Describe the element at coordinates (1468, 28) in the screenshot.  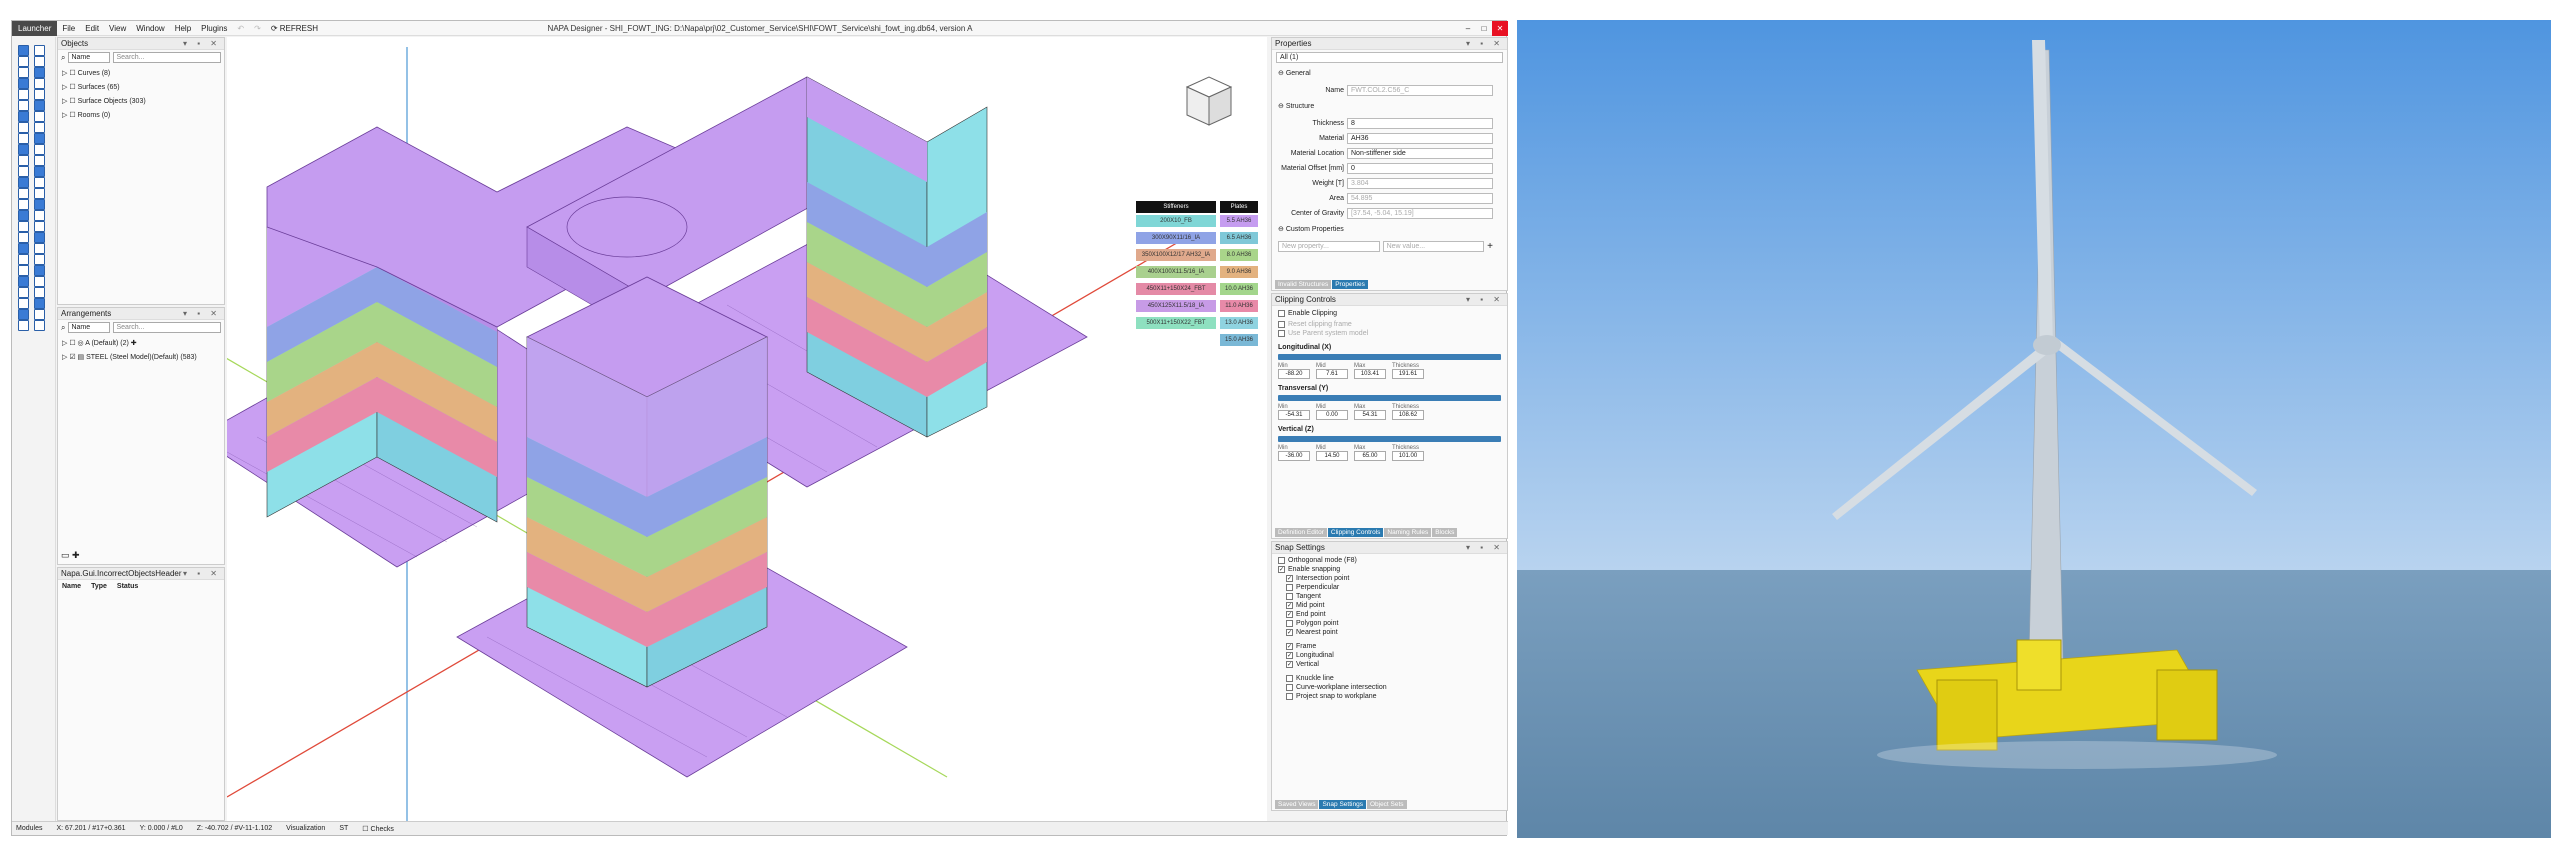
I see `minimize-button: –` at that location.